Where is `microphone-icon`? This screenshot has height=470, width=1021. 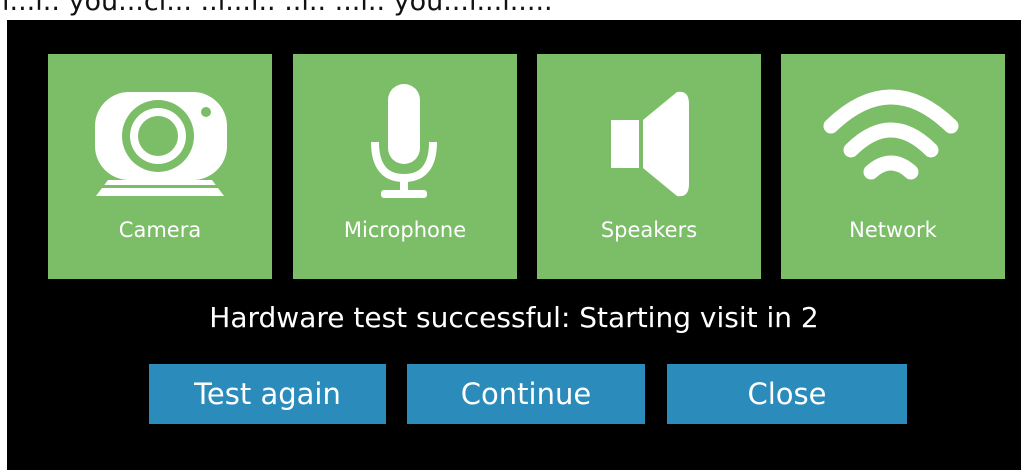
microphone-icon is located at coordinates (405, 129).